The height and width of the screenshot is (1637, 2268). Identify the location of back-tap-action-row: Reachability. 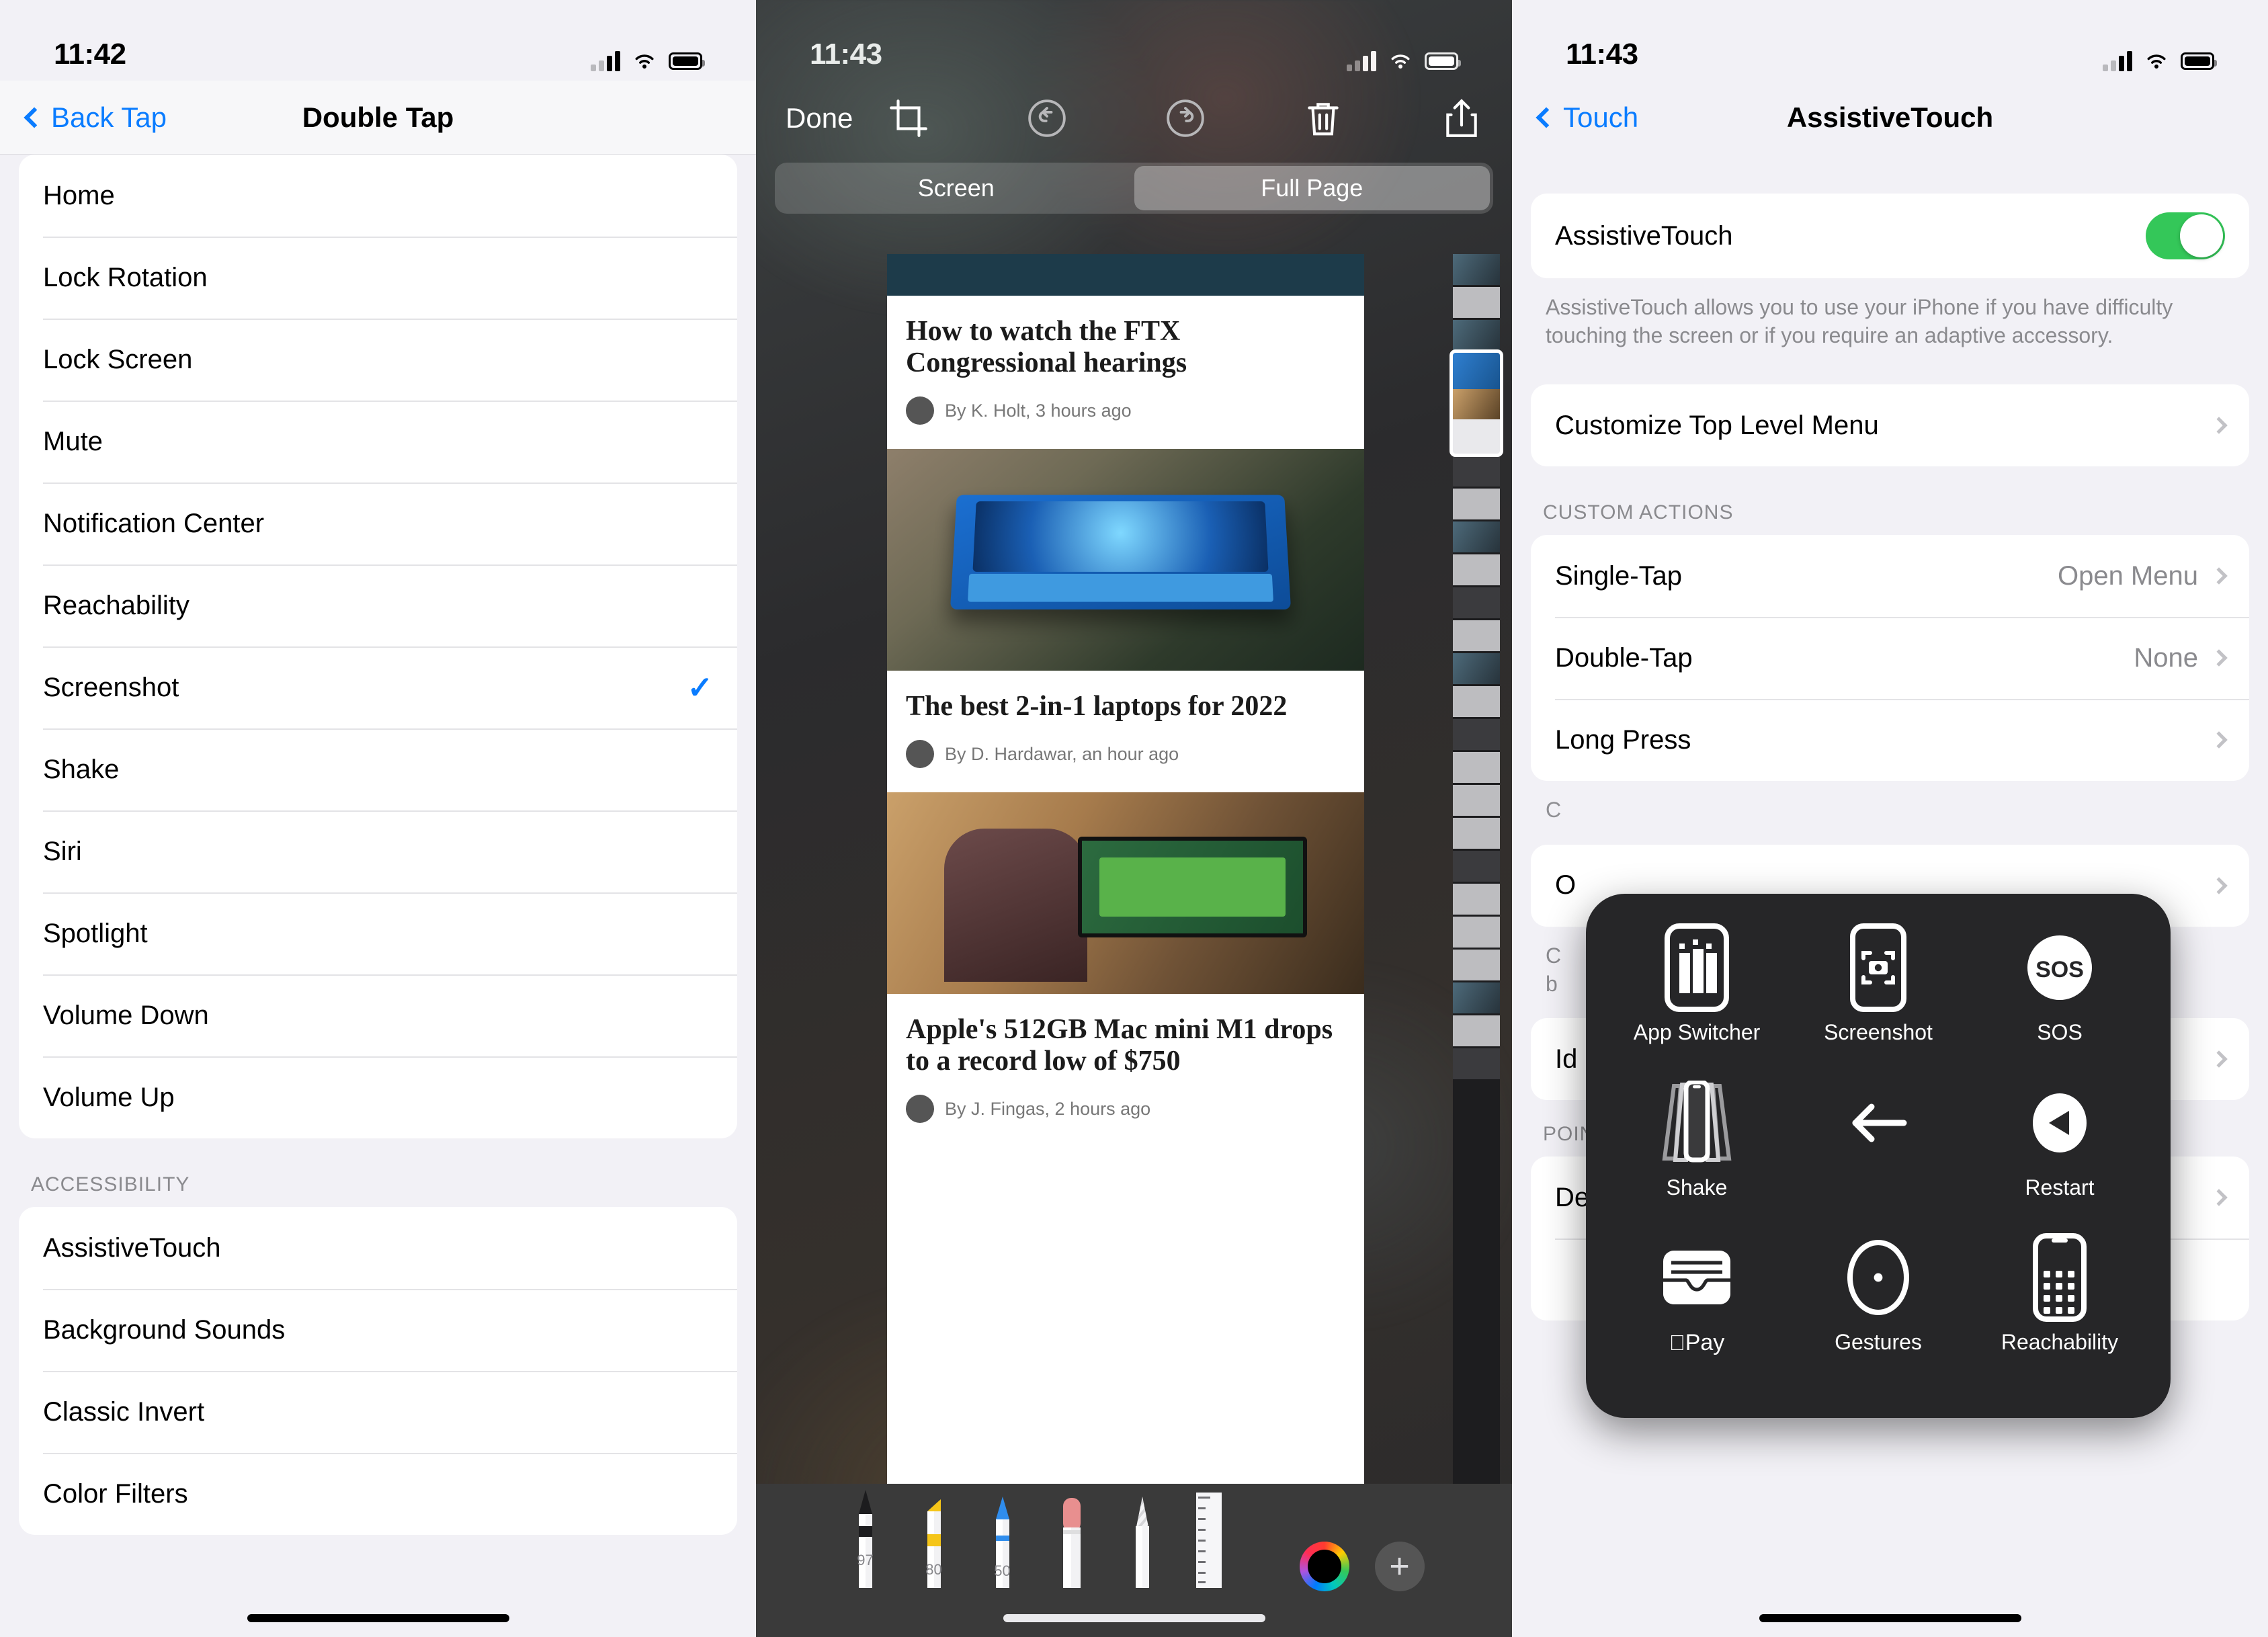
(378, 605).